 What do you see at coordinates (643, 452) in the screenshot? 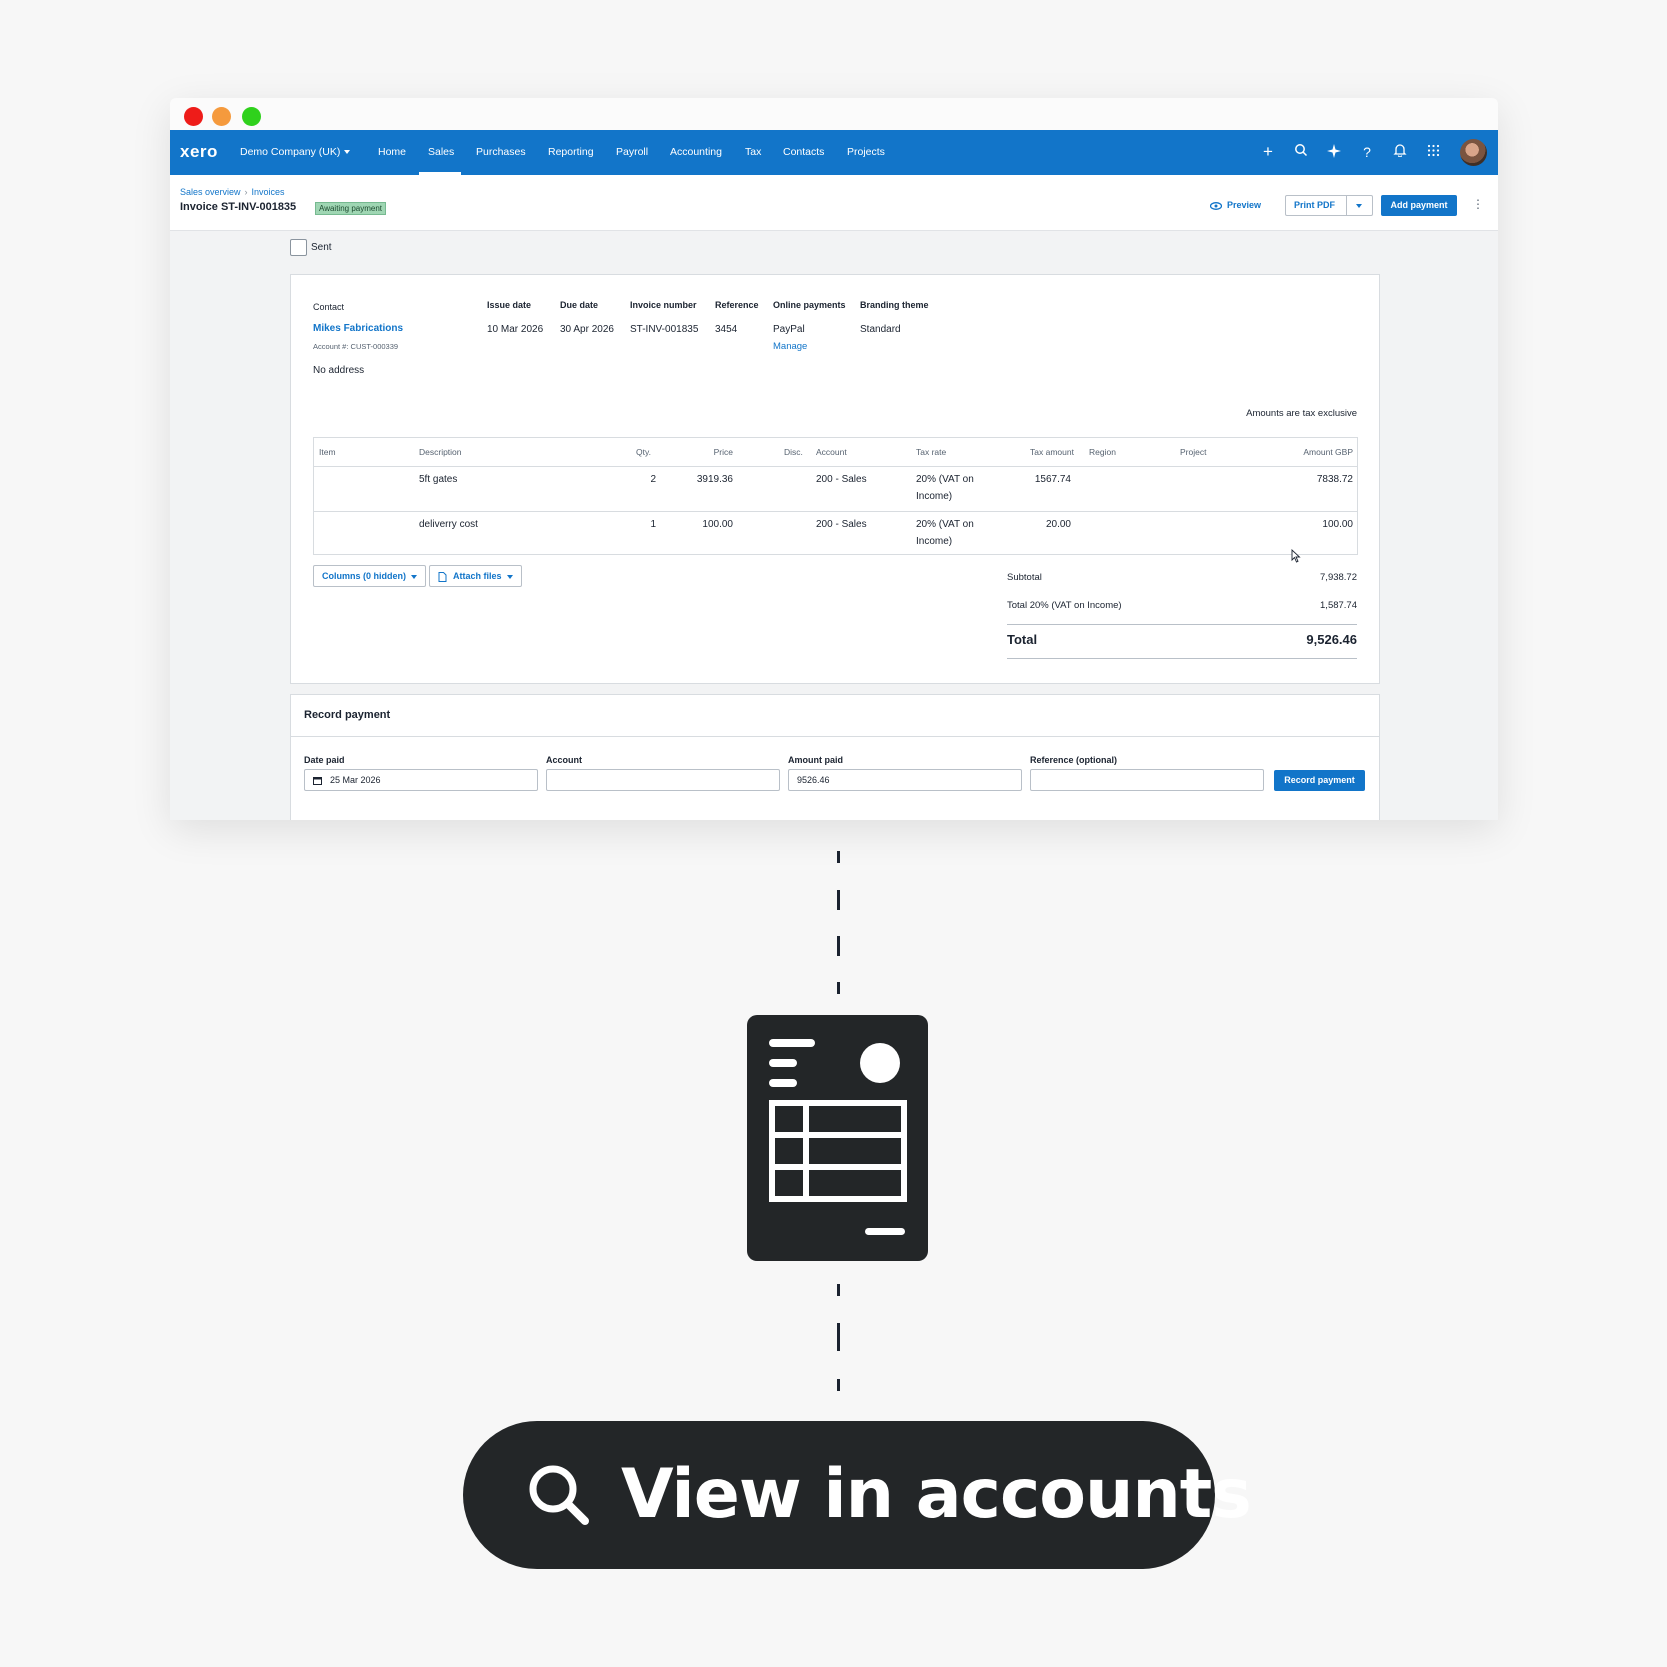
I see `column-header-qty: Qty.` at bounding box center [643, 452].